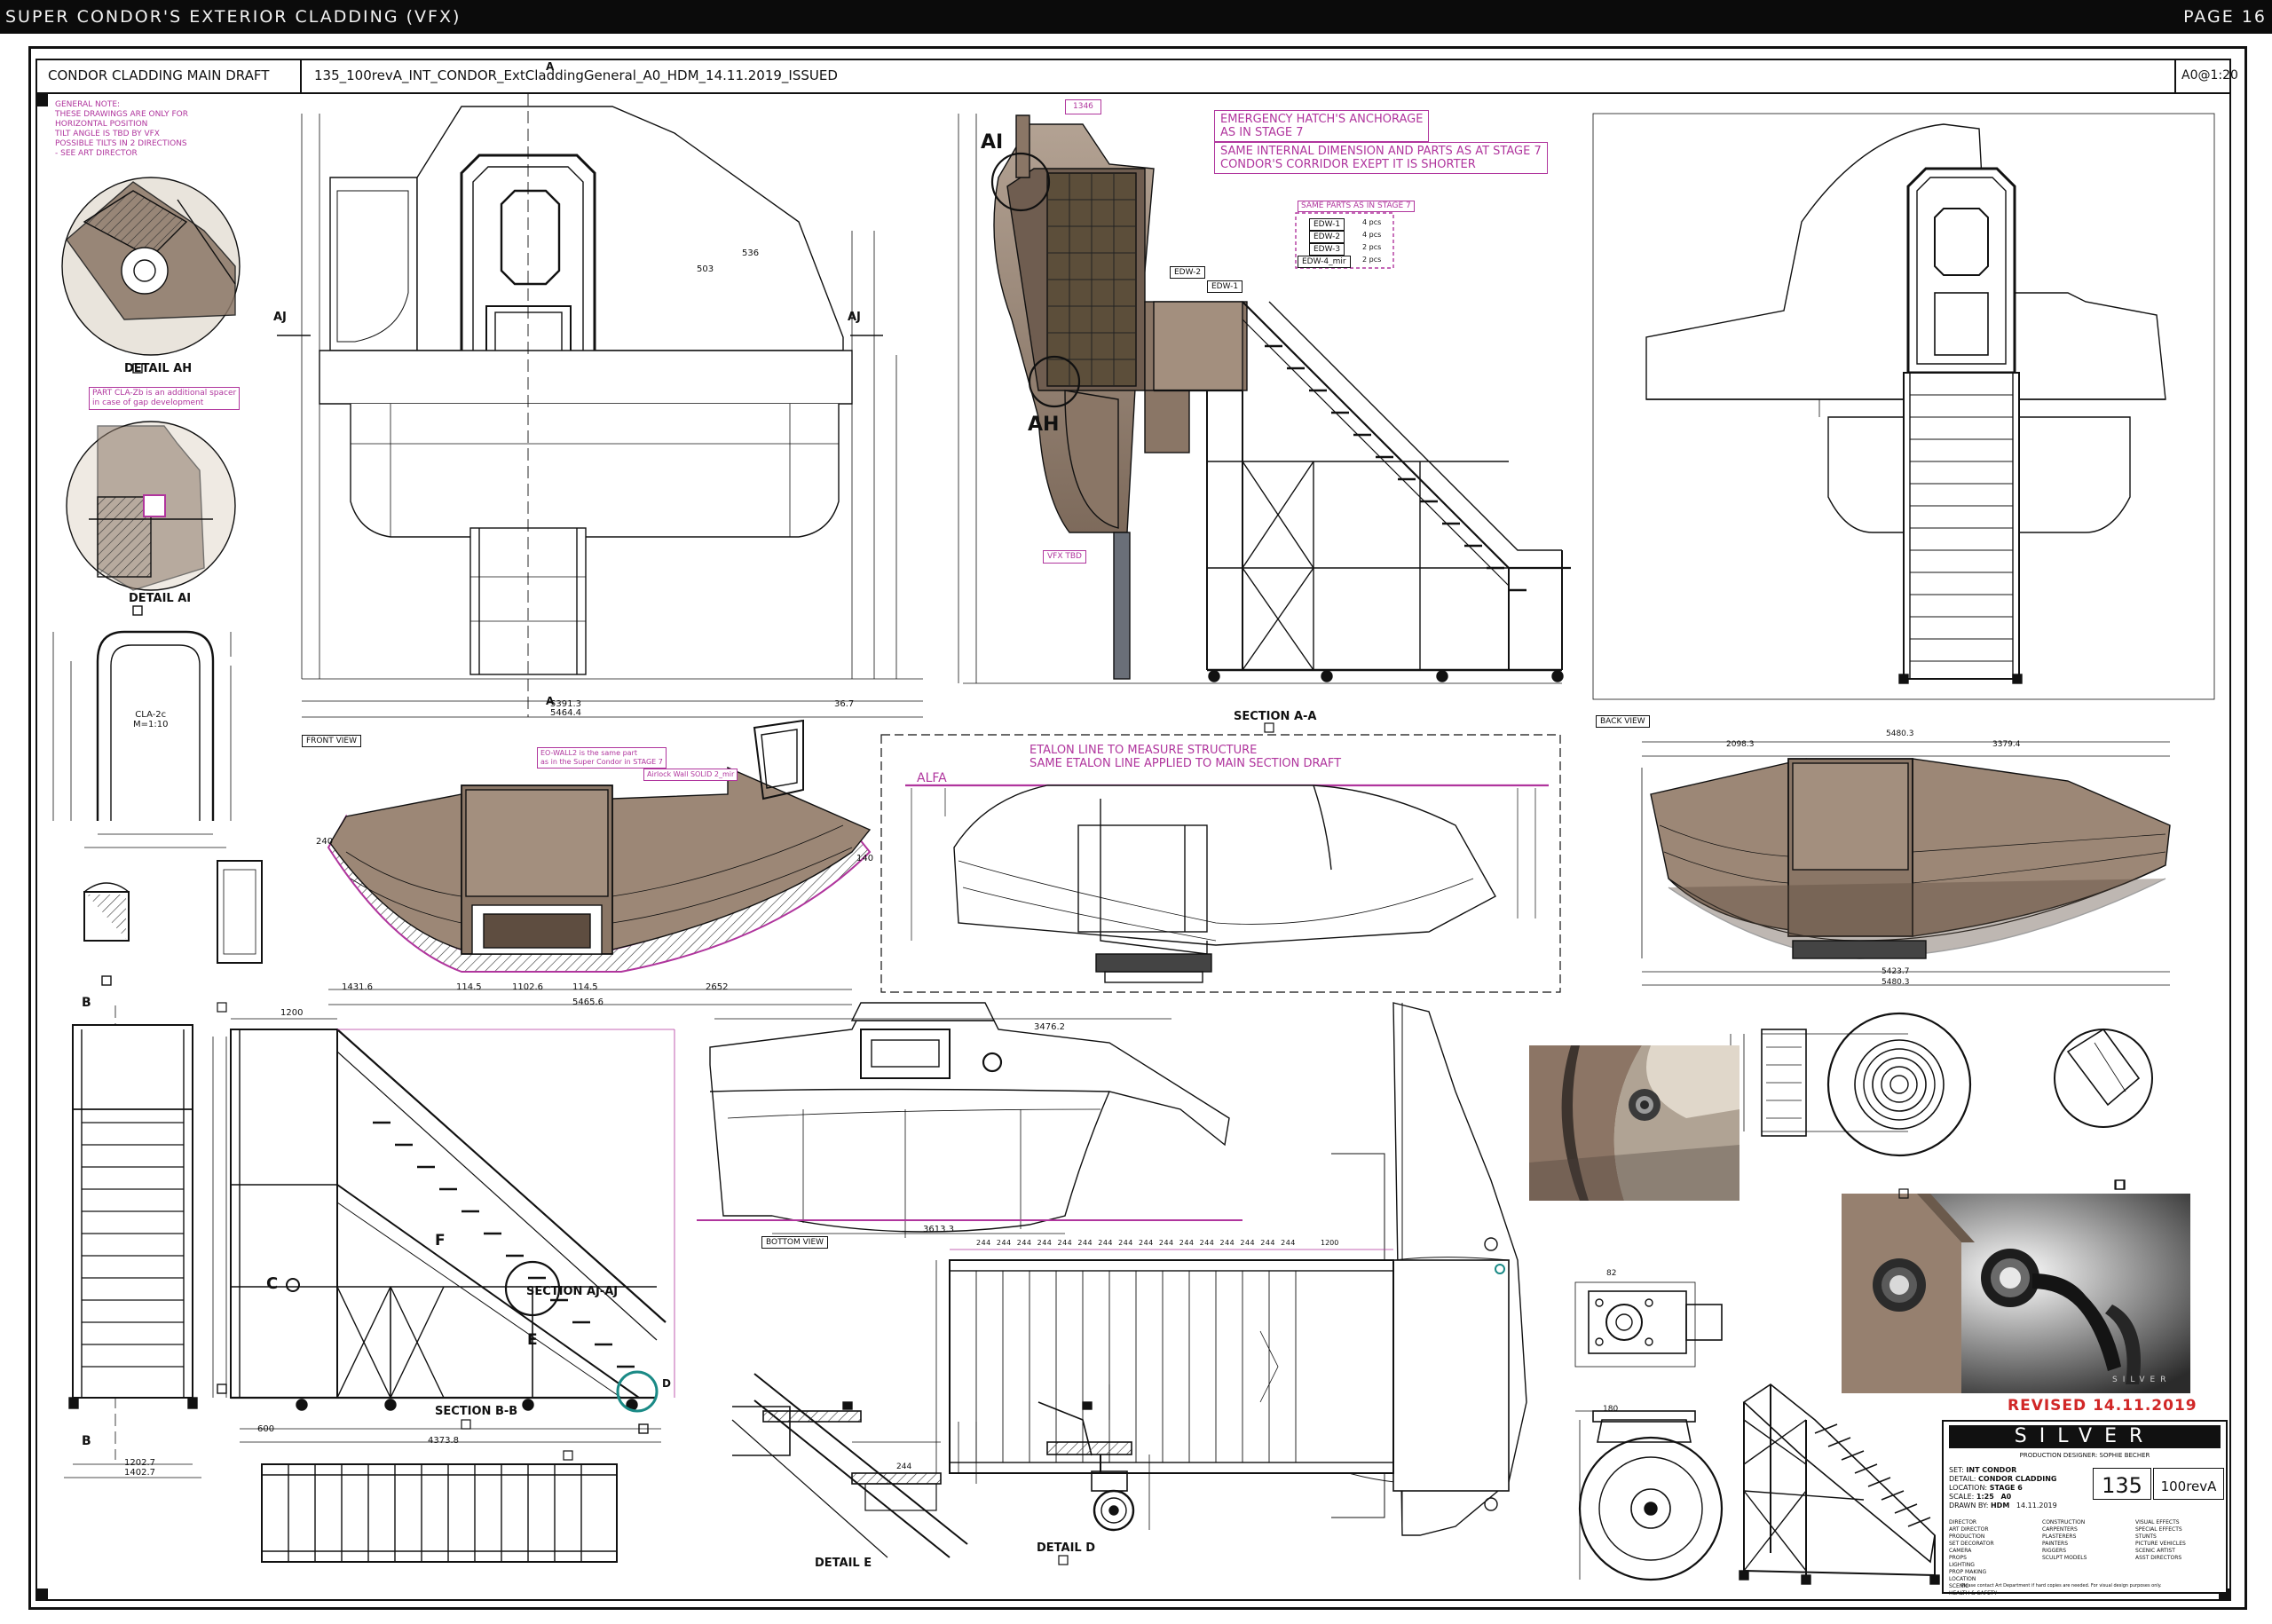  I want to click on drawing-number: 100revA, so click(2188, 1484).